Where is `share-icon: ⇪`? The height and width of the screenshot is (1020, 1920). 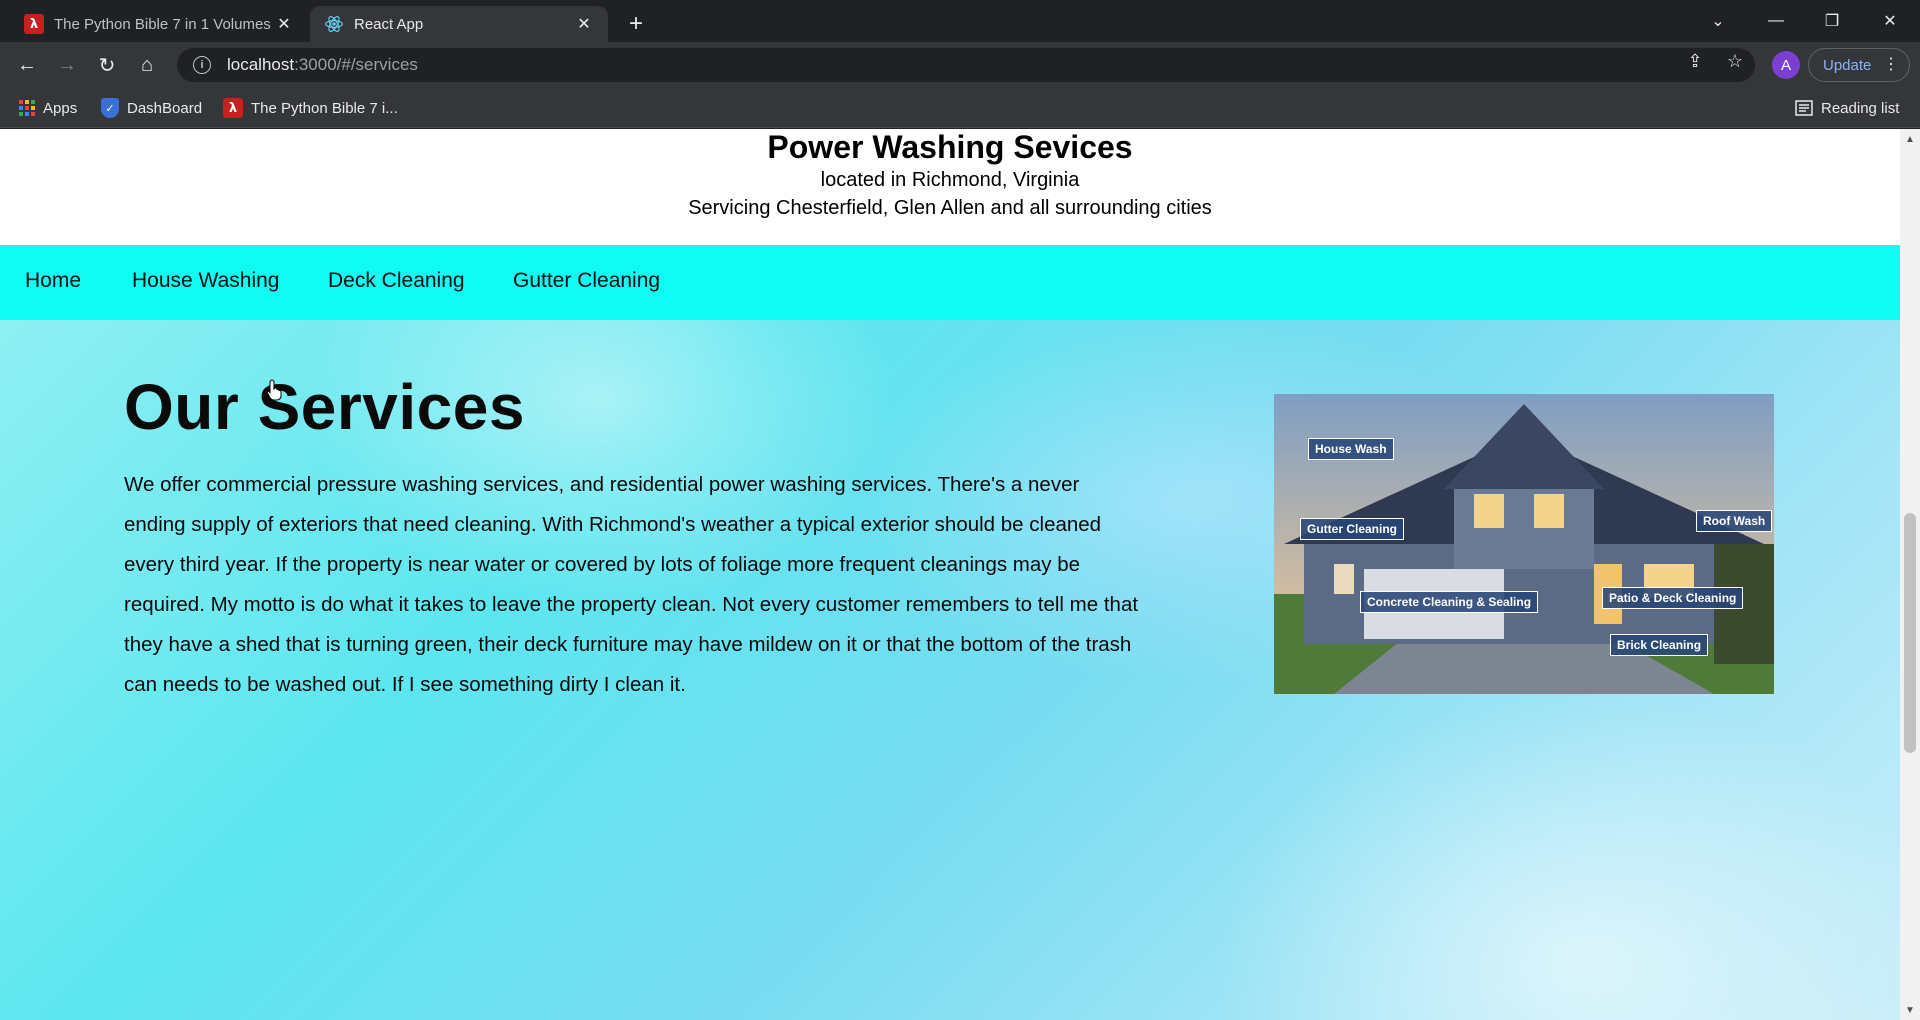 share-icon: ⇪ is located at coordinates (1695, 61).